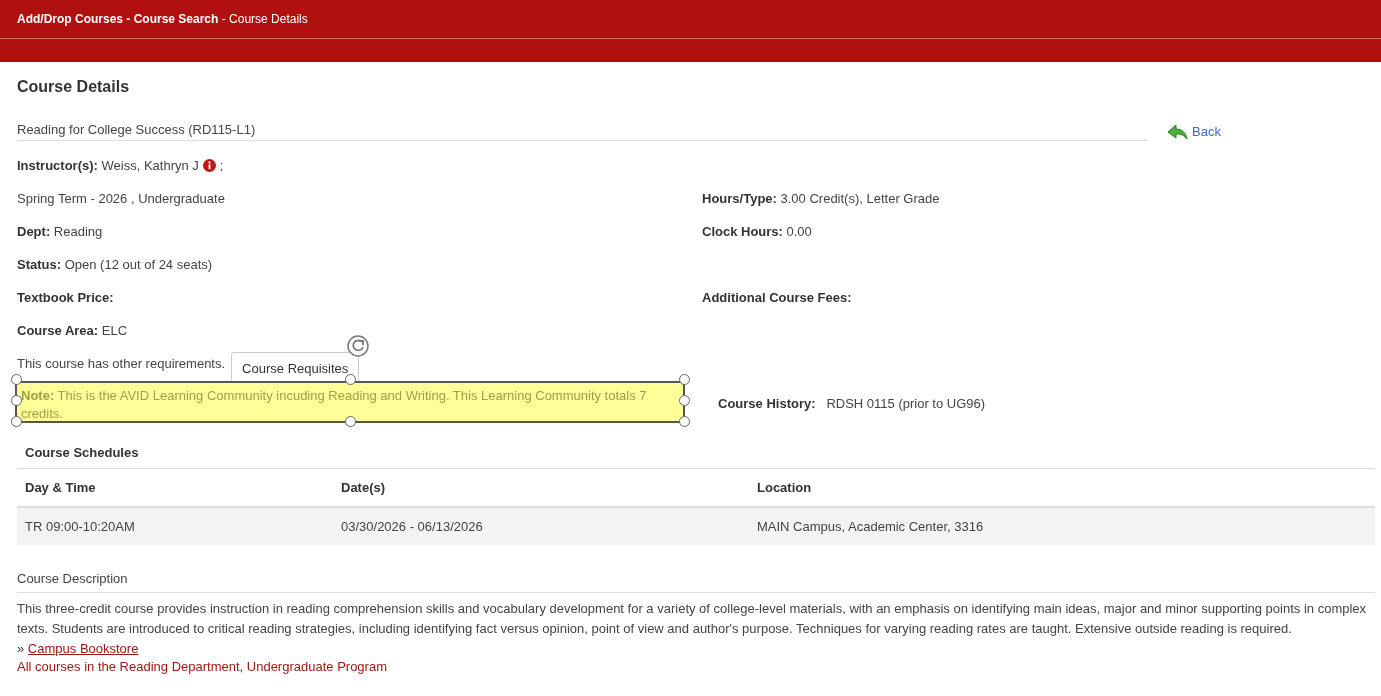 The image size is (1381, 696). Describe the element at coordinates (1038, 297) in the screenshot. I see `detail-field: Additional Course Fees:` at that location.